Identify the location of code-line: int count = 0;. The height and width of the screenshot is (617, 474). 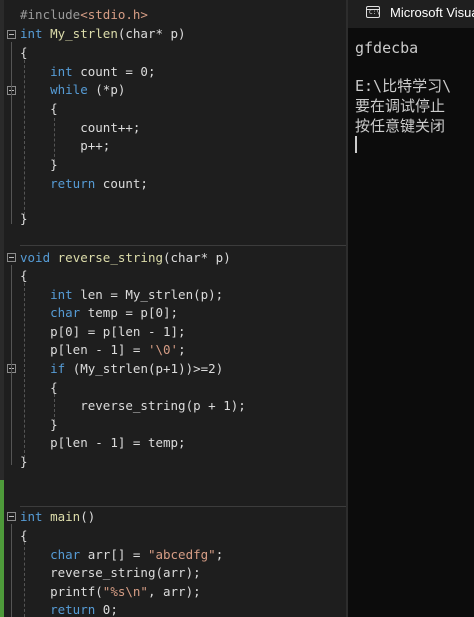
(87, 71).